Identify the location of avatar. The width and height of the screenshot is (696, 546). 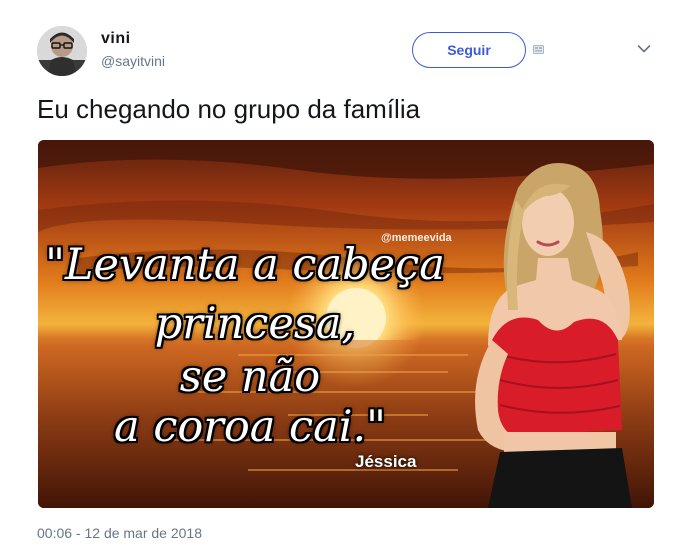
(62, 51).